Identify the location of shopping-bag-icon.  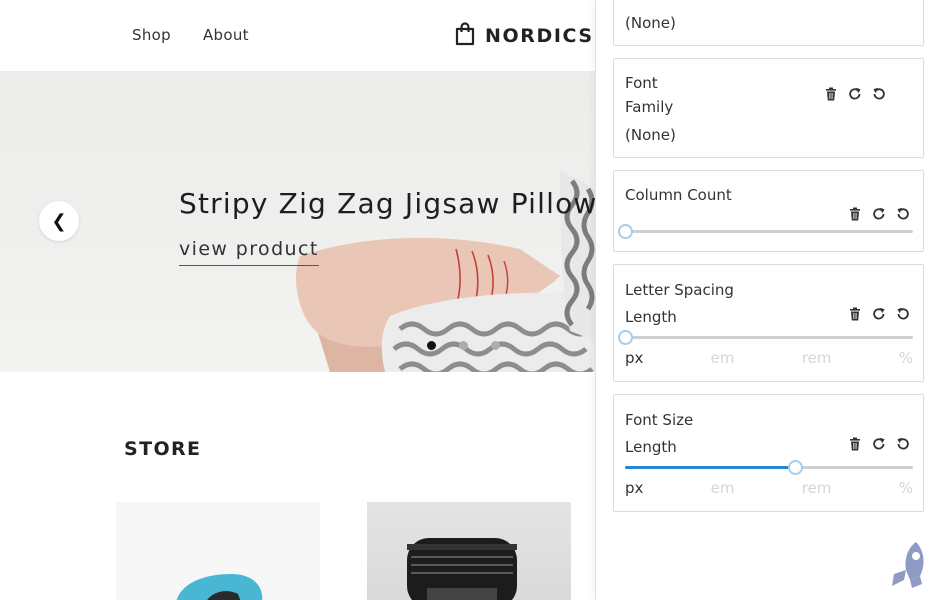
(465, 36).